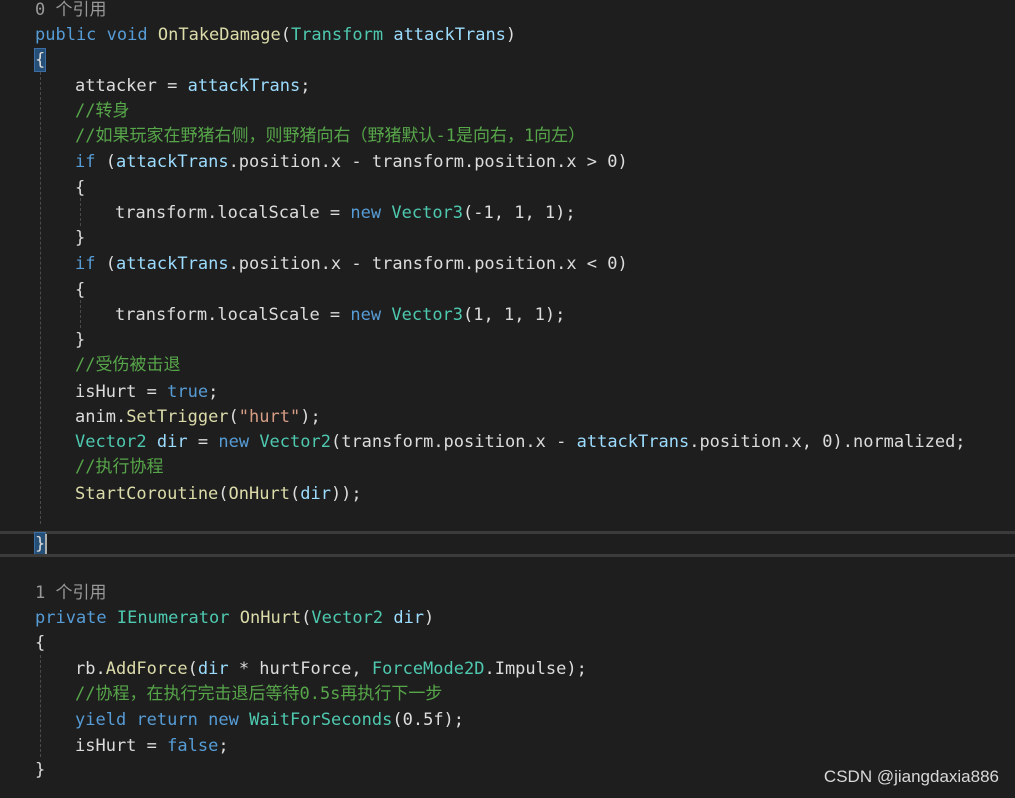  I want to click on type-name: Transform, so click(337, 35).